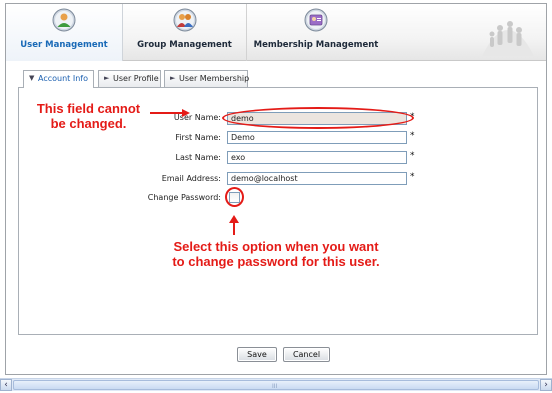 The width and height of the screenshot is (552, 393). What do you see at coordinates (318, 118) in the screenshot?
I see `username-highlight-ring` at bounding box center [318, 118].